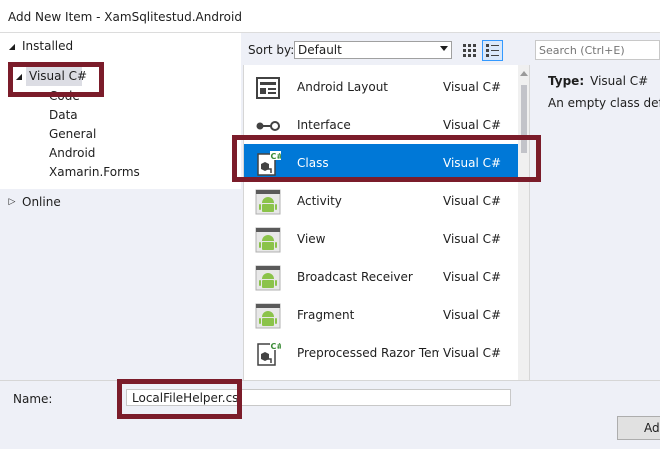  I want to click on name-field, so click(318, 397).